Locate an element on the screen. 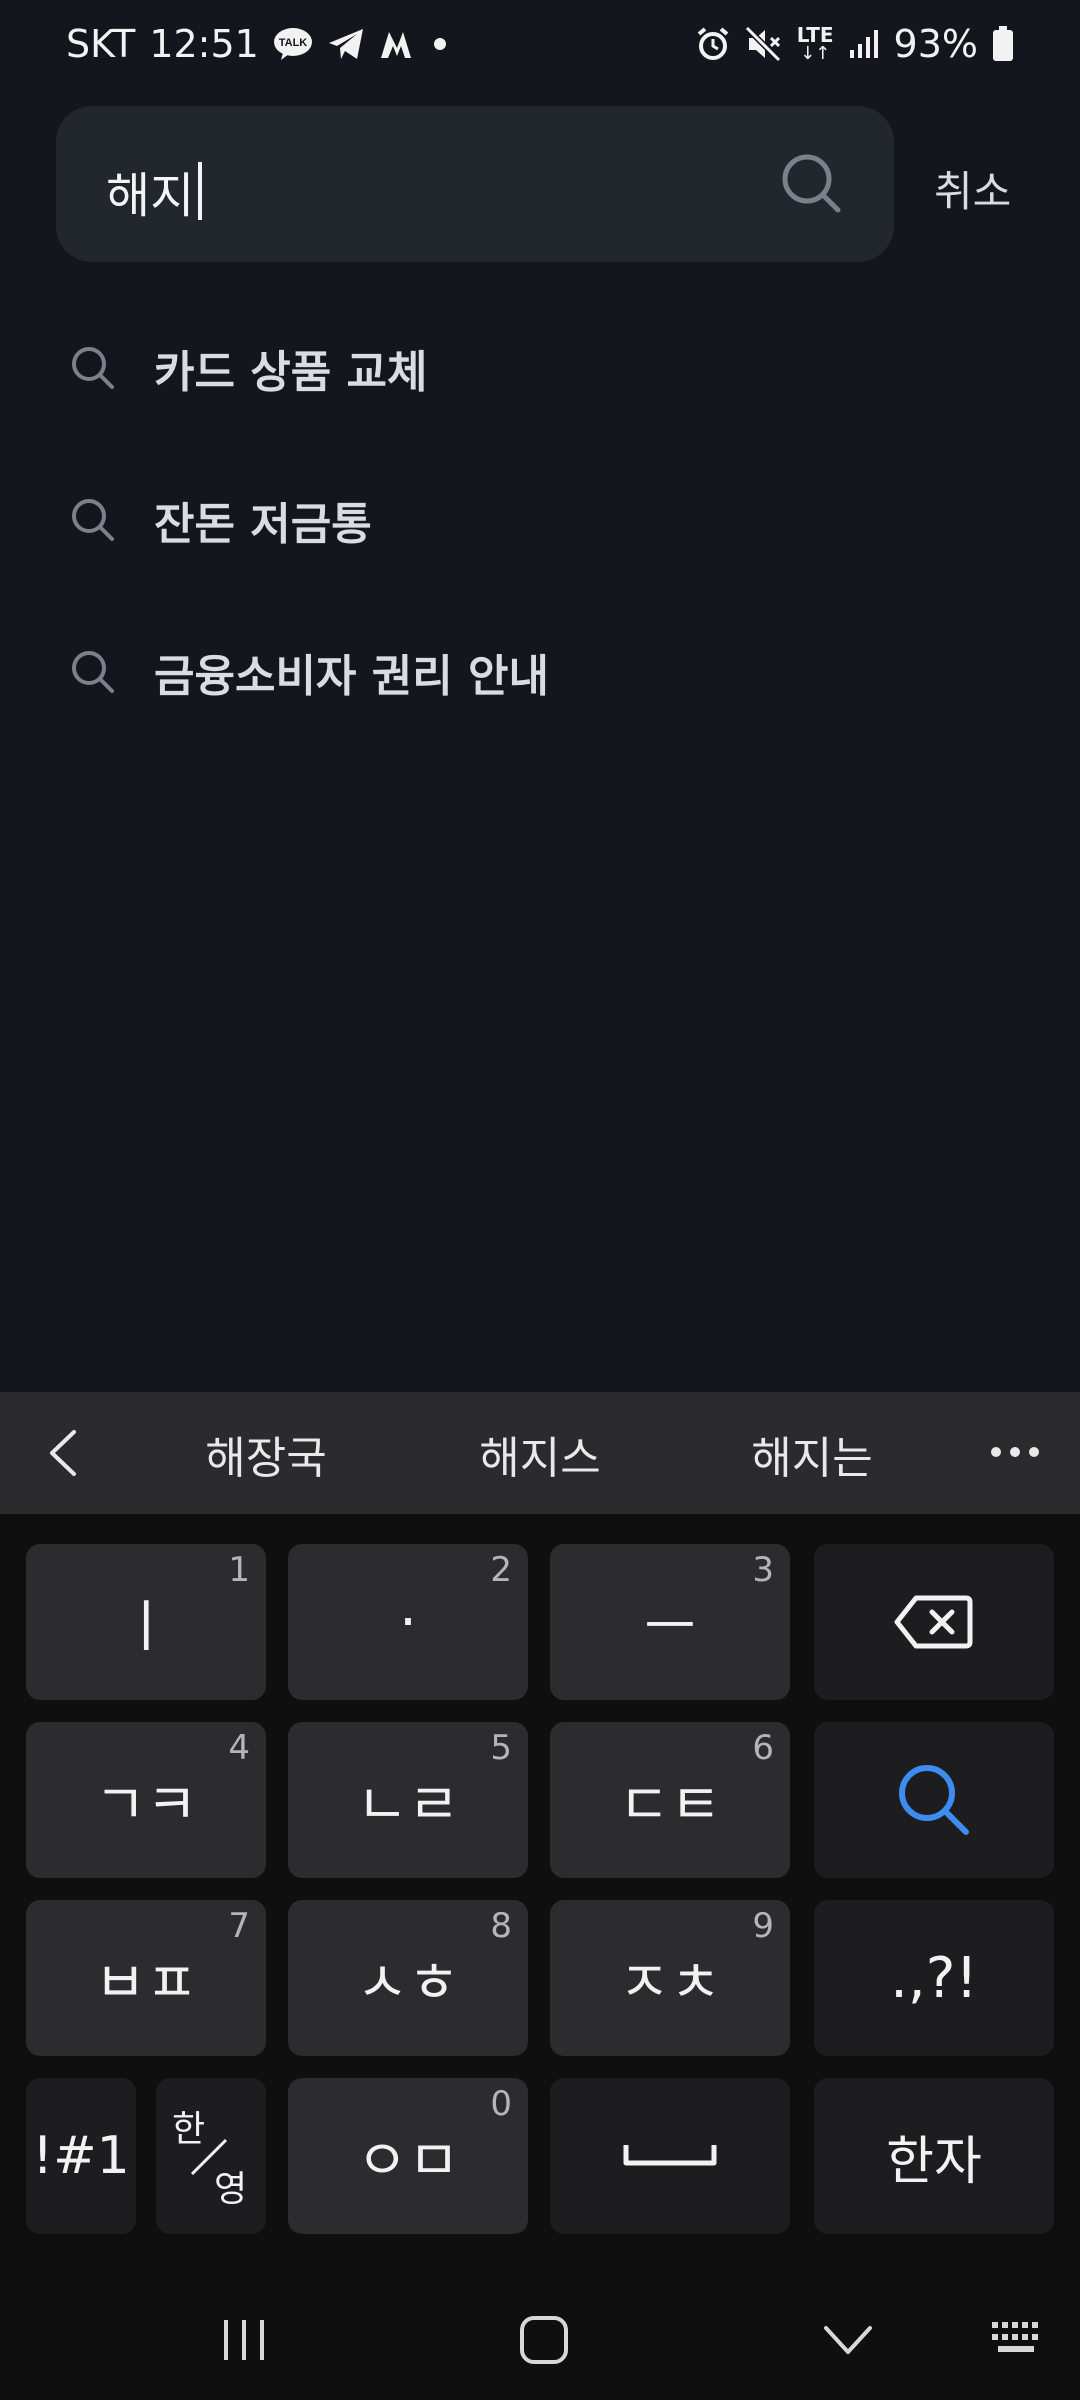 This screenshot has height=2400, width=1080. key-3: ㅡ 3 is located at coordinates (670, 1622).